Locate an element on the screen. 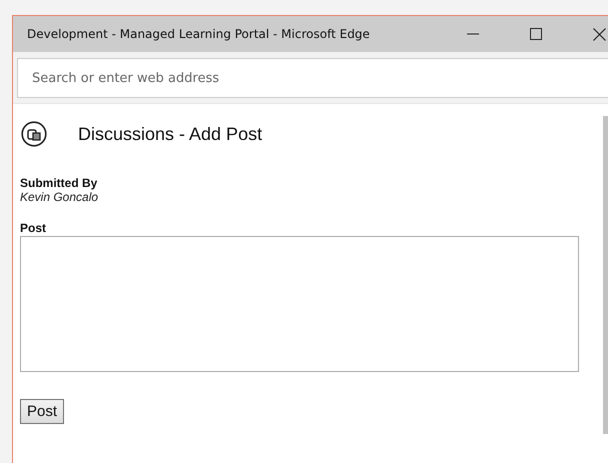 The width and height of the screenshot is (608, 463). minimize-icon is located at coordinates (473, 34).